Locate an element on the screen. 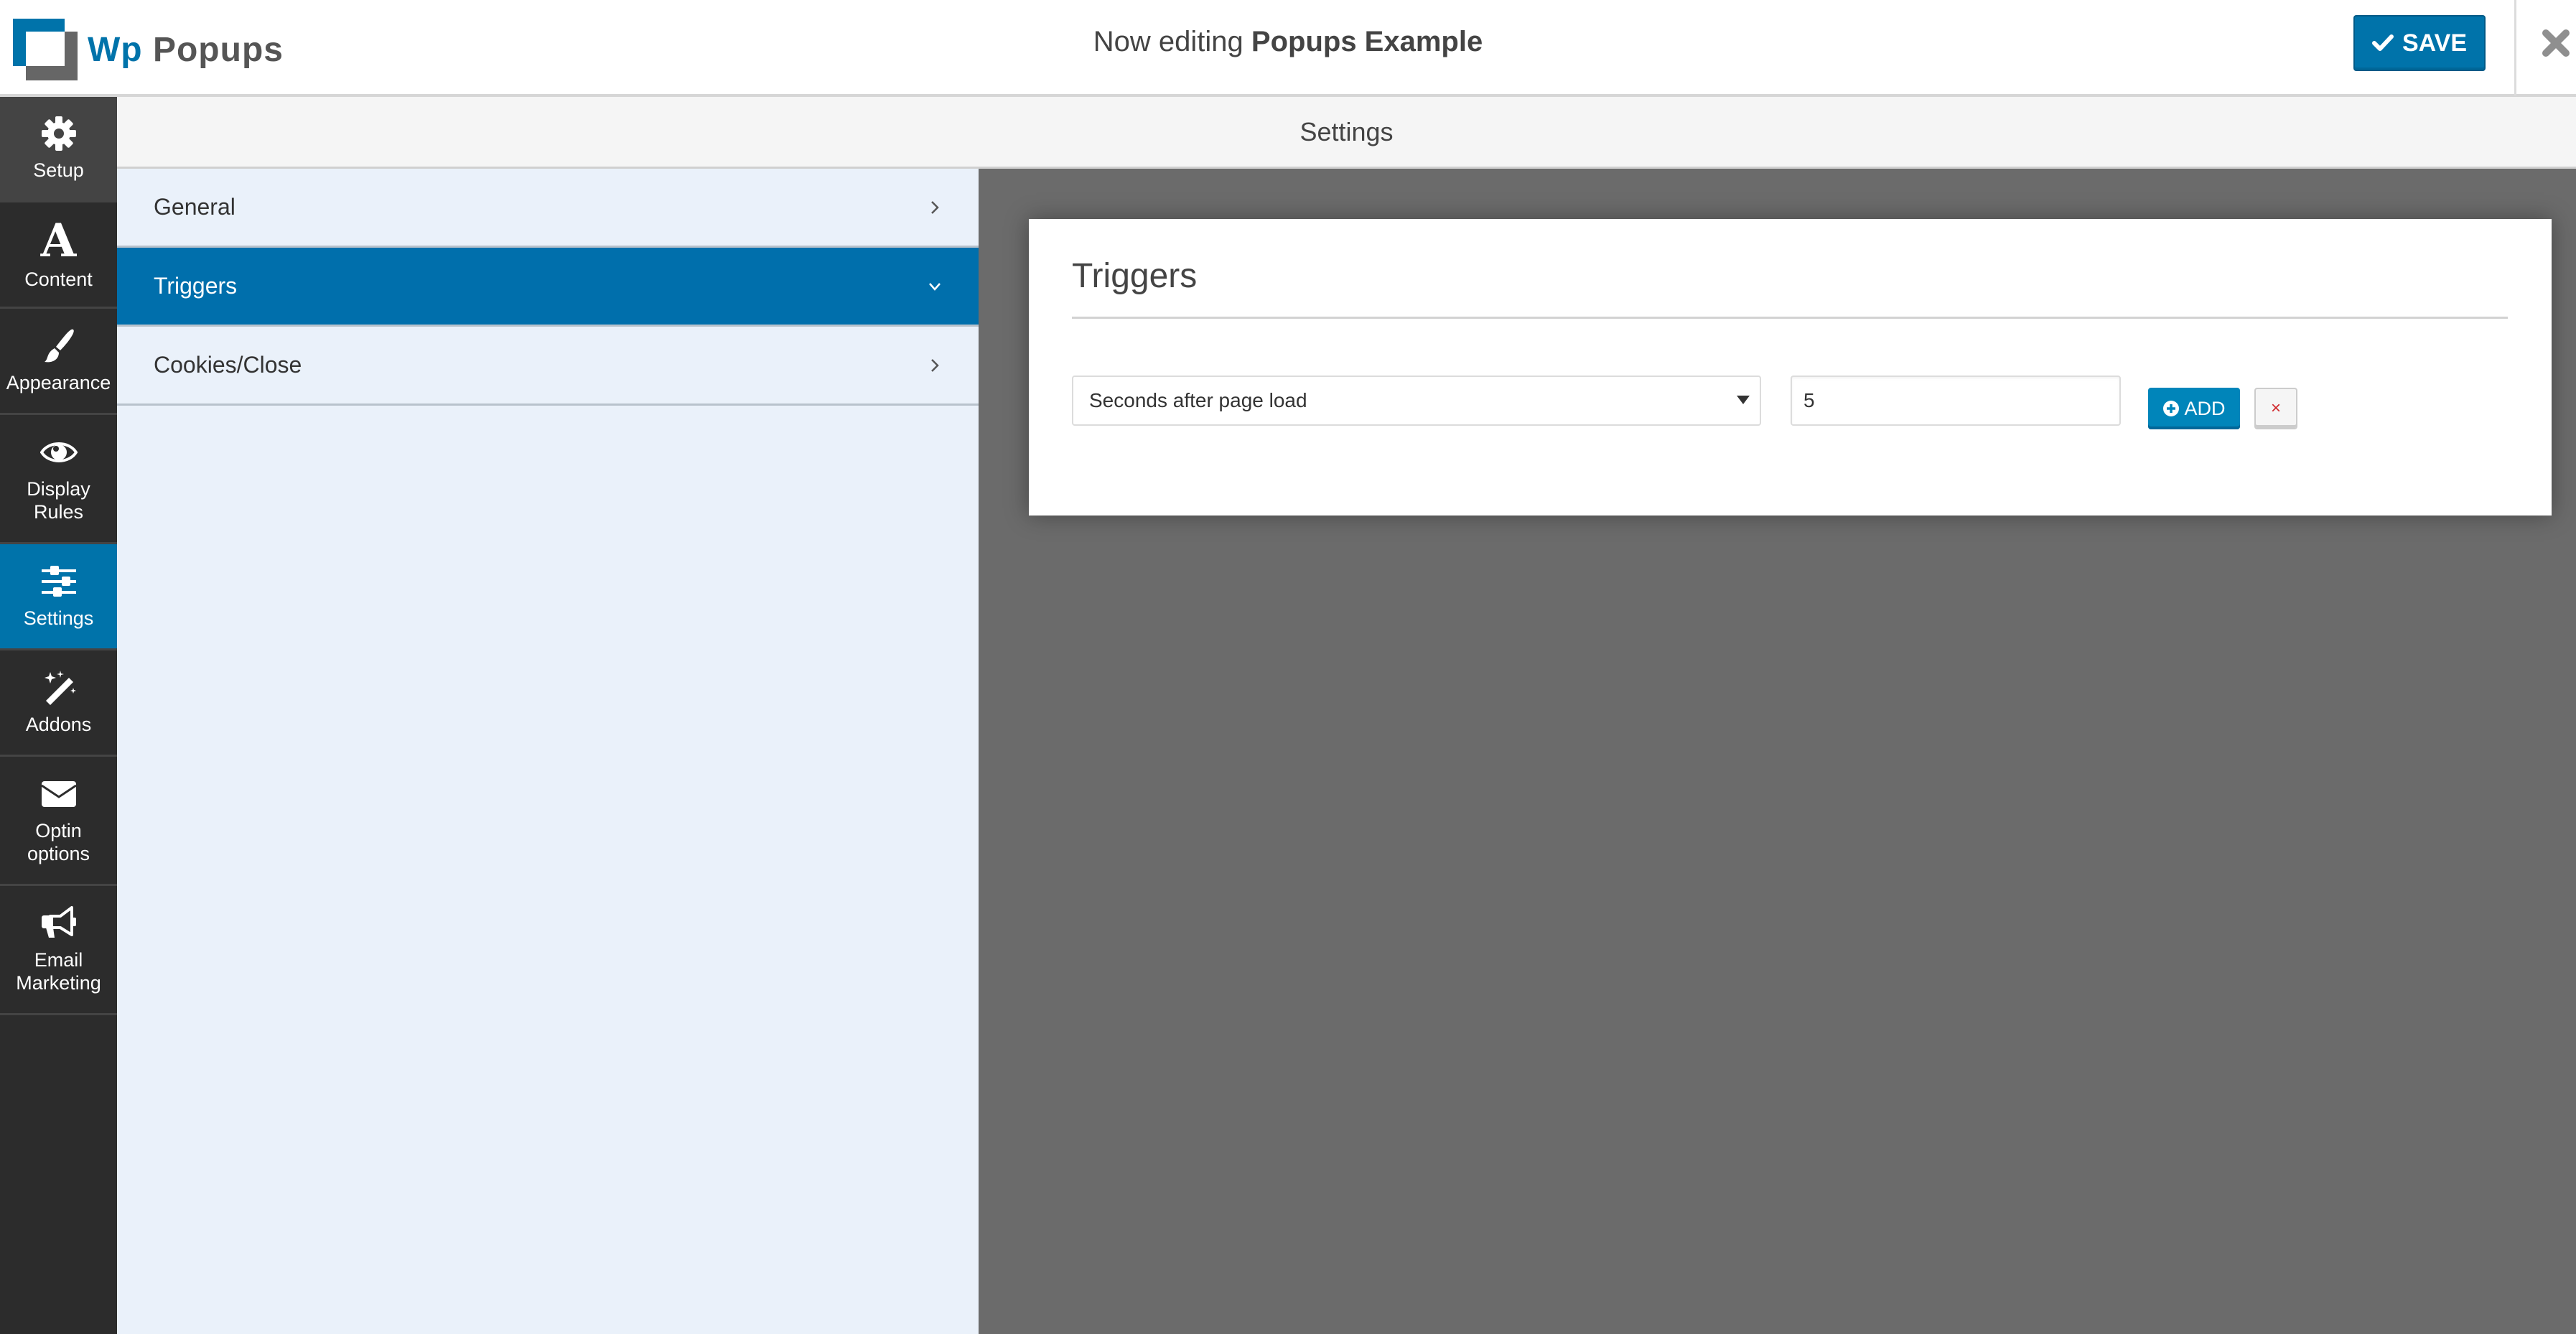 Image resolution: width=2576 pixels, height=1334 pixels. sidebar-item-optin-options: Optin options is located at coordinates (58, 821).